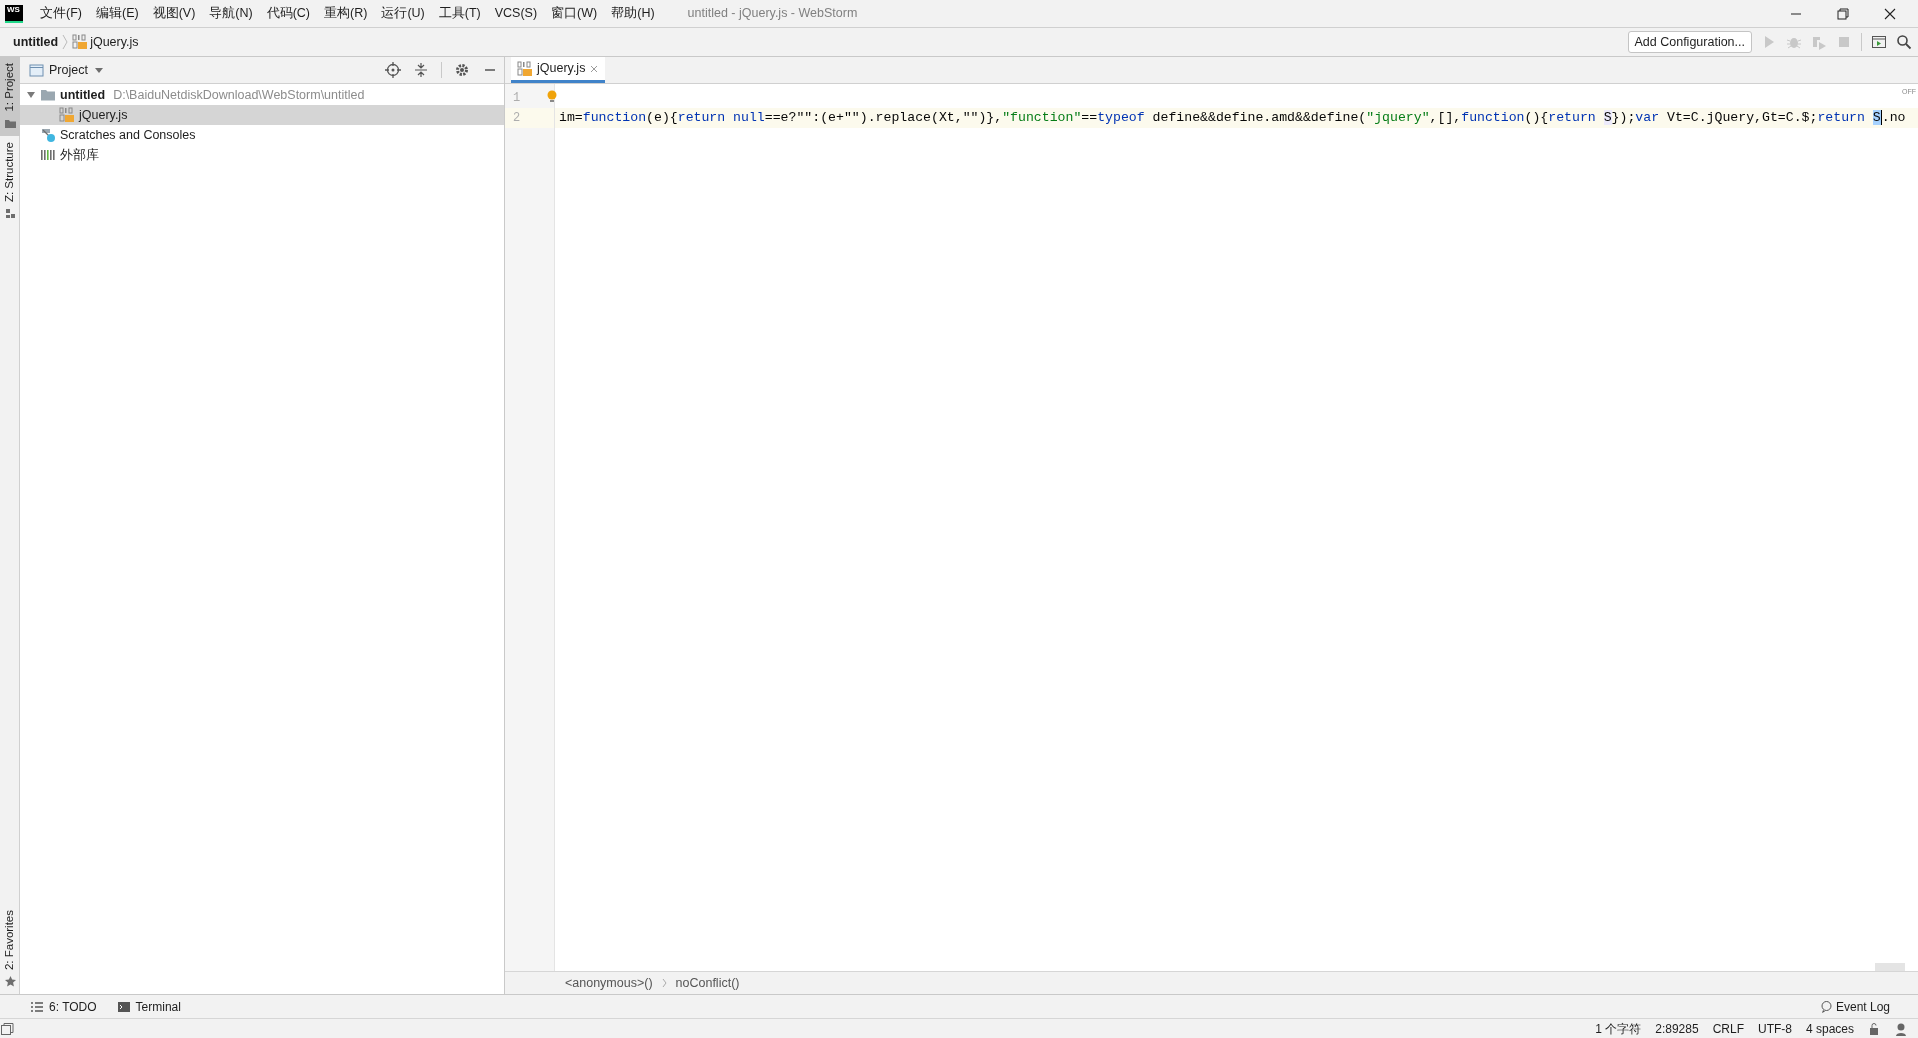 This screenshot has width=1918, height=1038. Describe the element at coordinates (262, 95) in the screenshot. I see `tree-item: untitled D:\BaiduNetdiskDownload\WebStorm\untitled` at that location.